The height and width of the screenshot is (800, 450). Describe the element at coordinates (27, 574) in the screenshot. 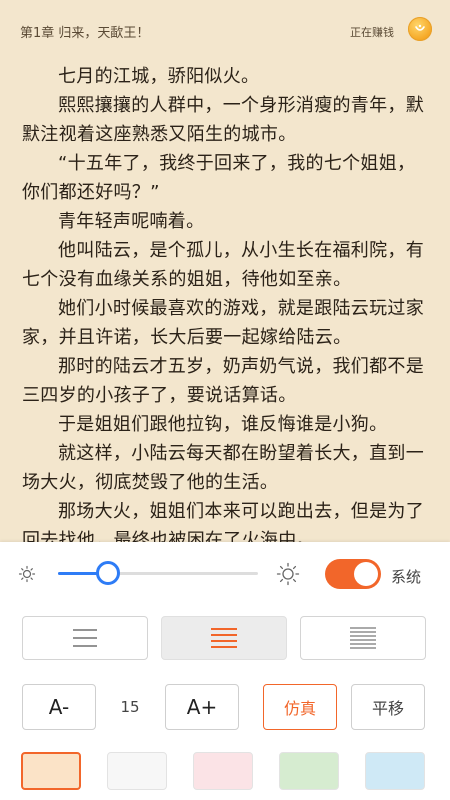

I see `sun-small-icon` at that location.